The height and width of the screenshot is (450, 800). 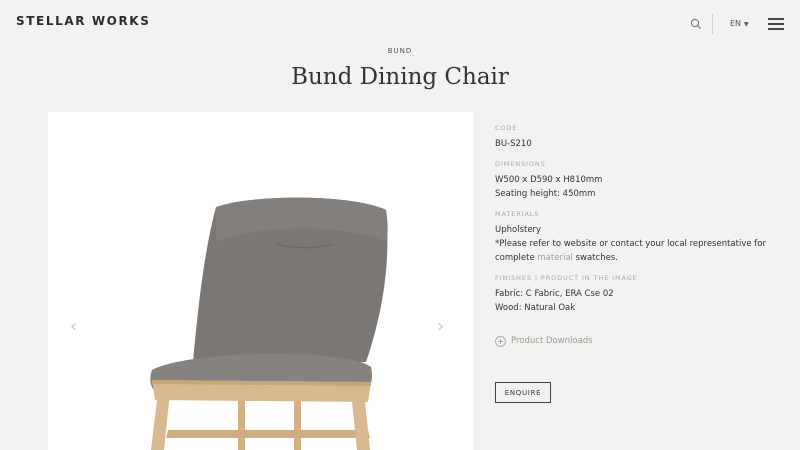 I want to click on language-selector: EN ▼, so click(x=739, y=23).